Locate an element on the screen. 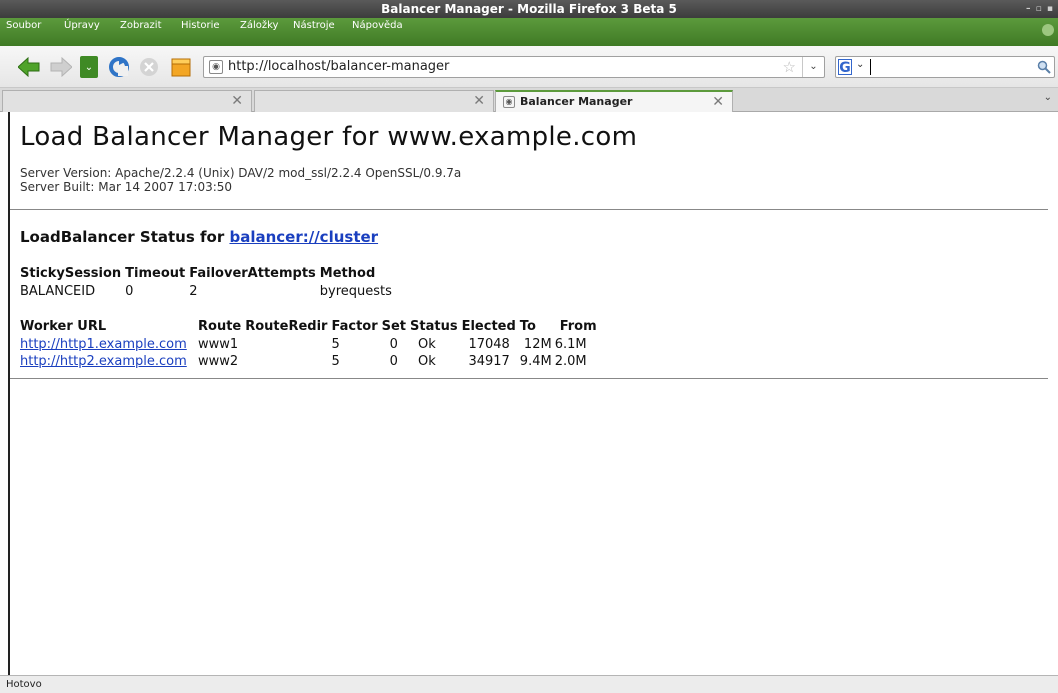 Image resolution: width=1058 pixels, height=693 pixels. table-header: To is located at coordinates (527, 326).